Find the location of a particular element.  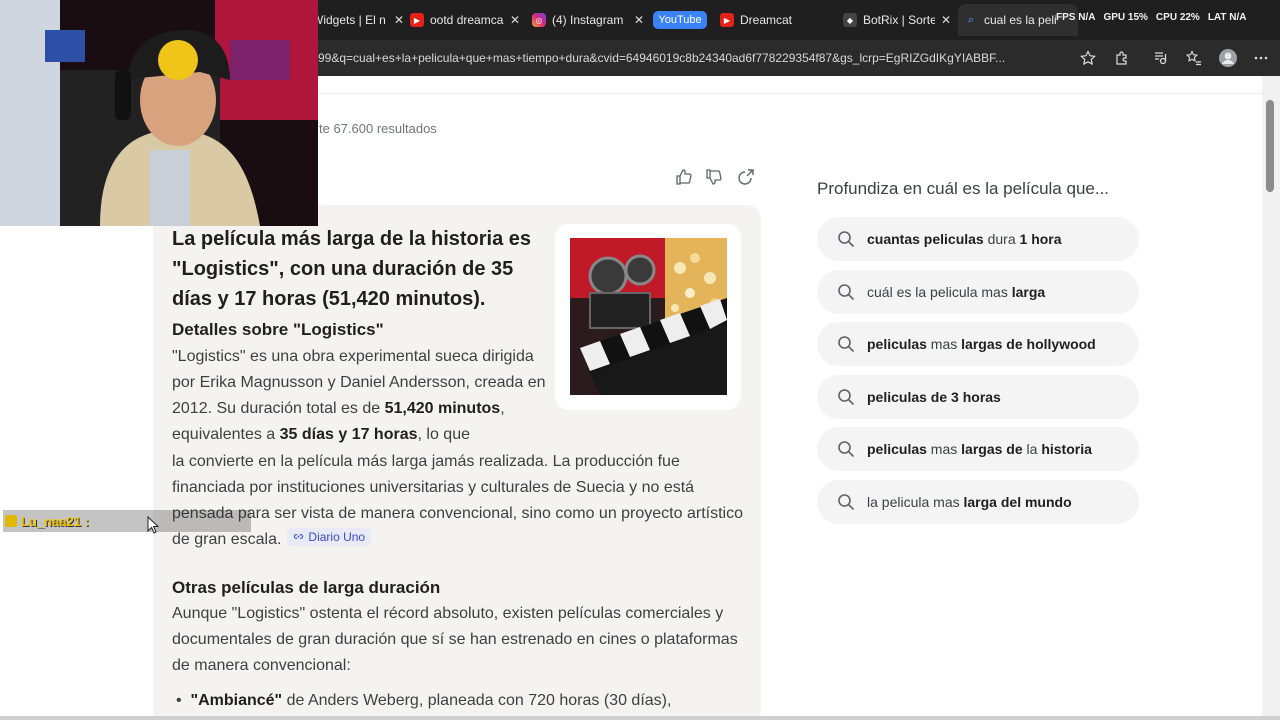

related-search-label: la pelicula mas larga del mundo is located at coordinates (969, 502).